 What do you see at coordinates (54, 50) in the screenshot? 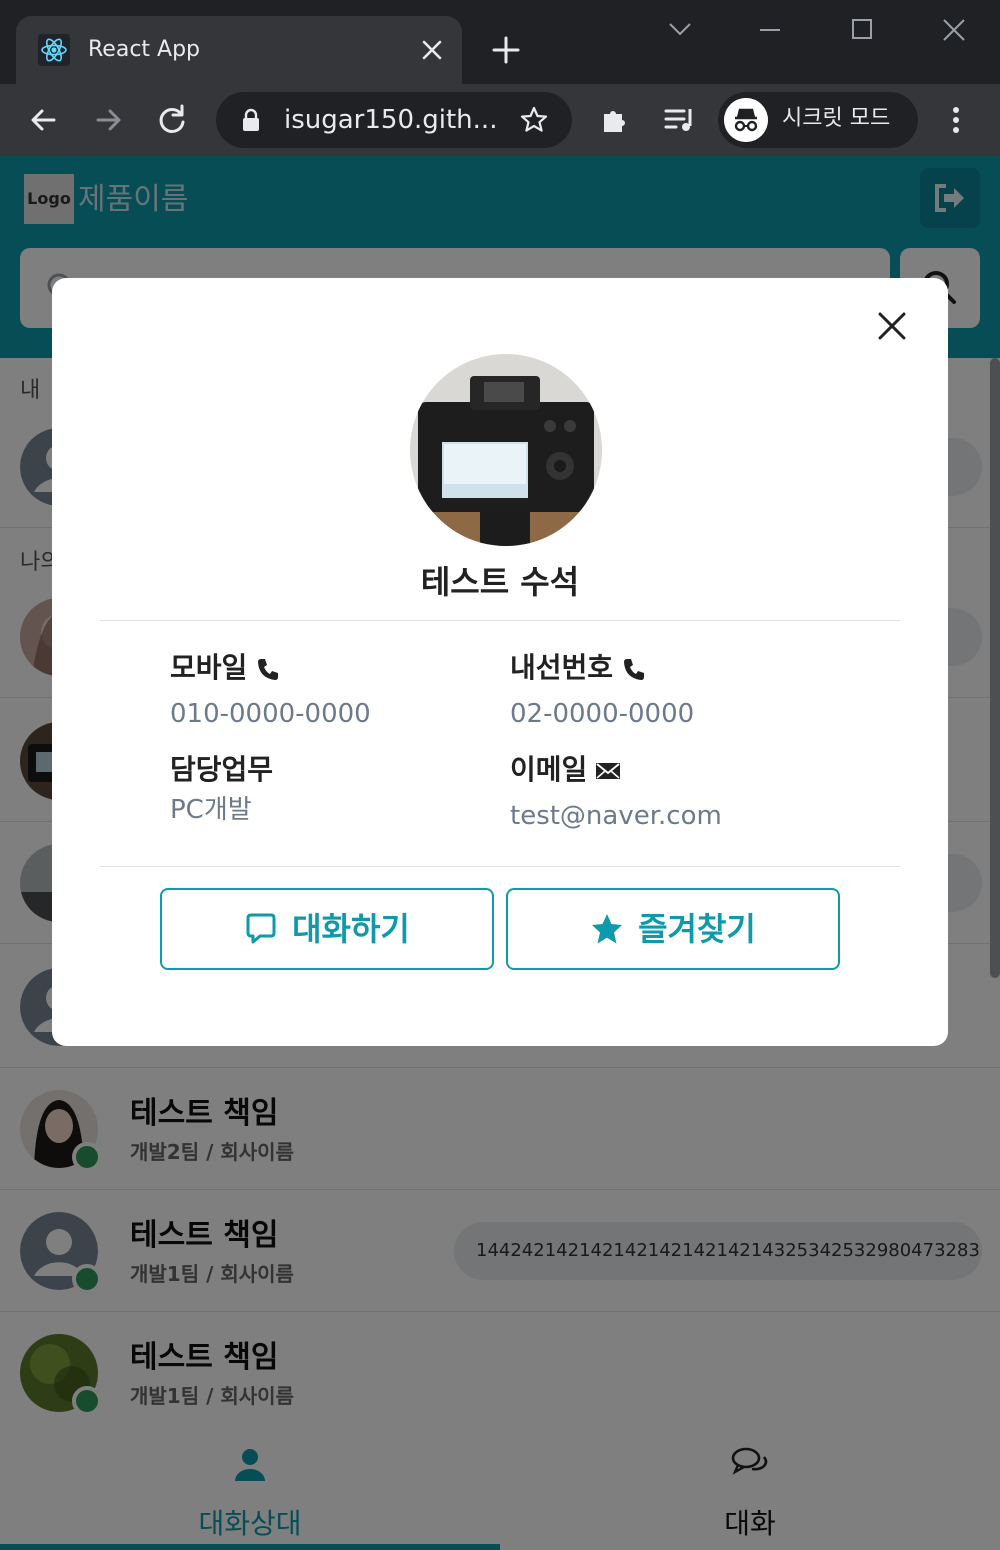
I see `react-icon` at bounding box center [54, 50].